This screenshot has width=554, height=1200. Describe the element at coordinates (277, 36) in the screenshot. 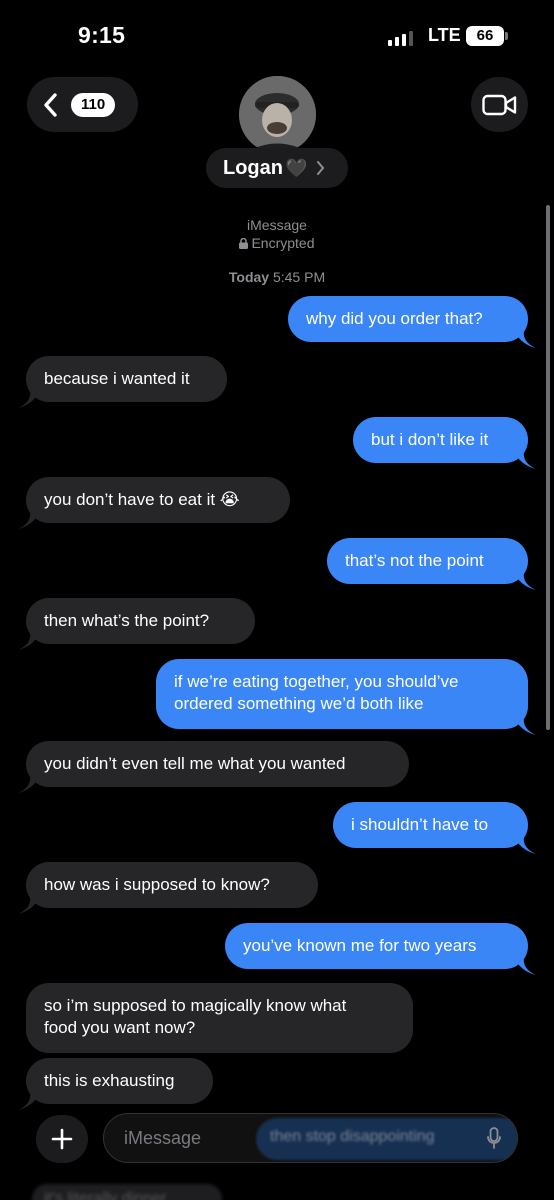

I see `status-bar: 9:15 LTE 66` at that location.